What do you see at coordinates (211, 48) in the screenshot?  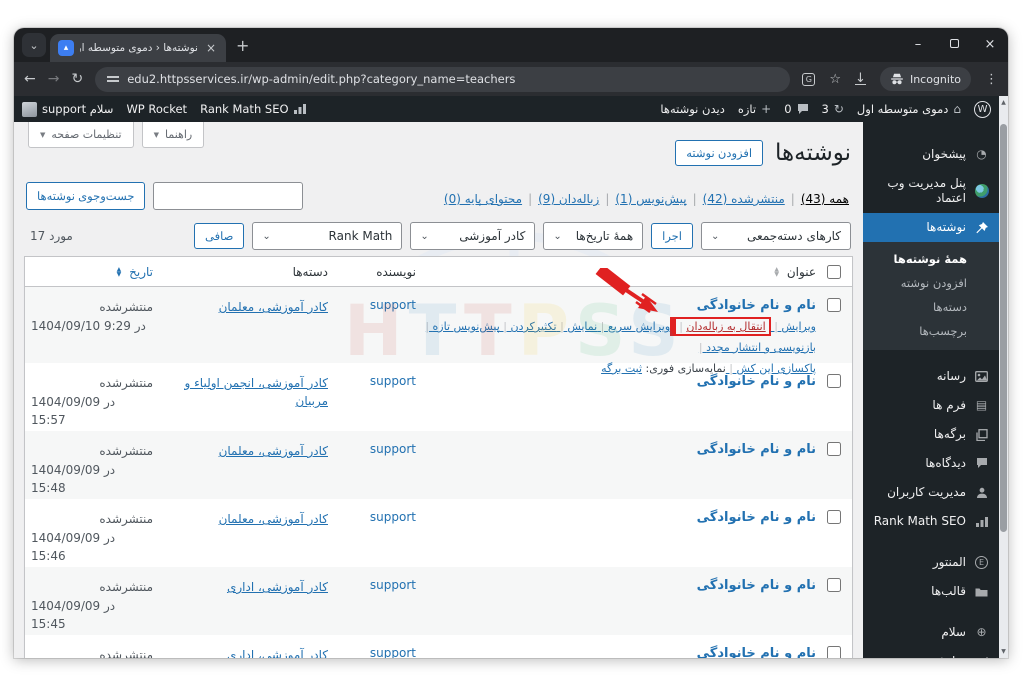 I see `tab-close-icon: ×` at bounding box center [211, 48].